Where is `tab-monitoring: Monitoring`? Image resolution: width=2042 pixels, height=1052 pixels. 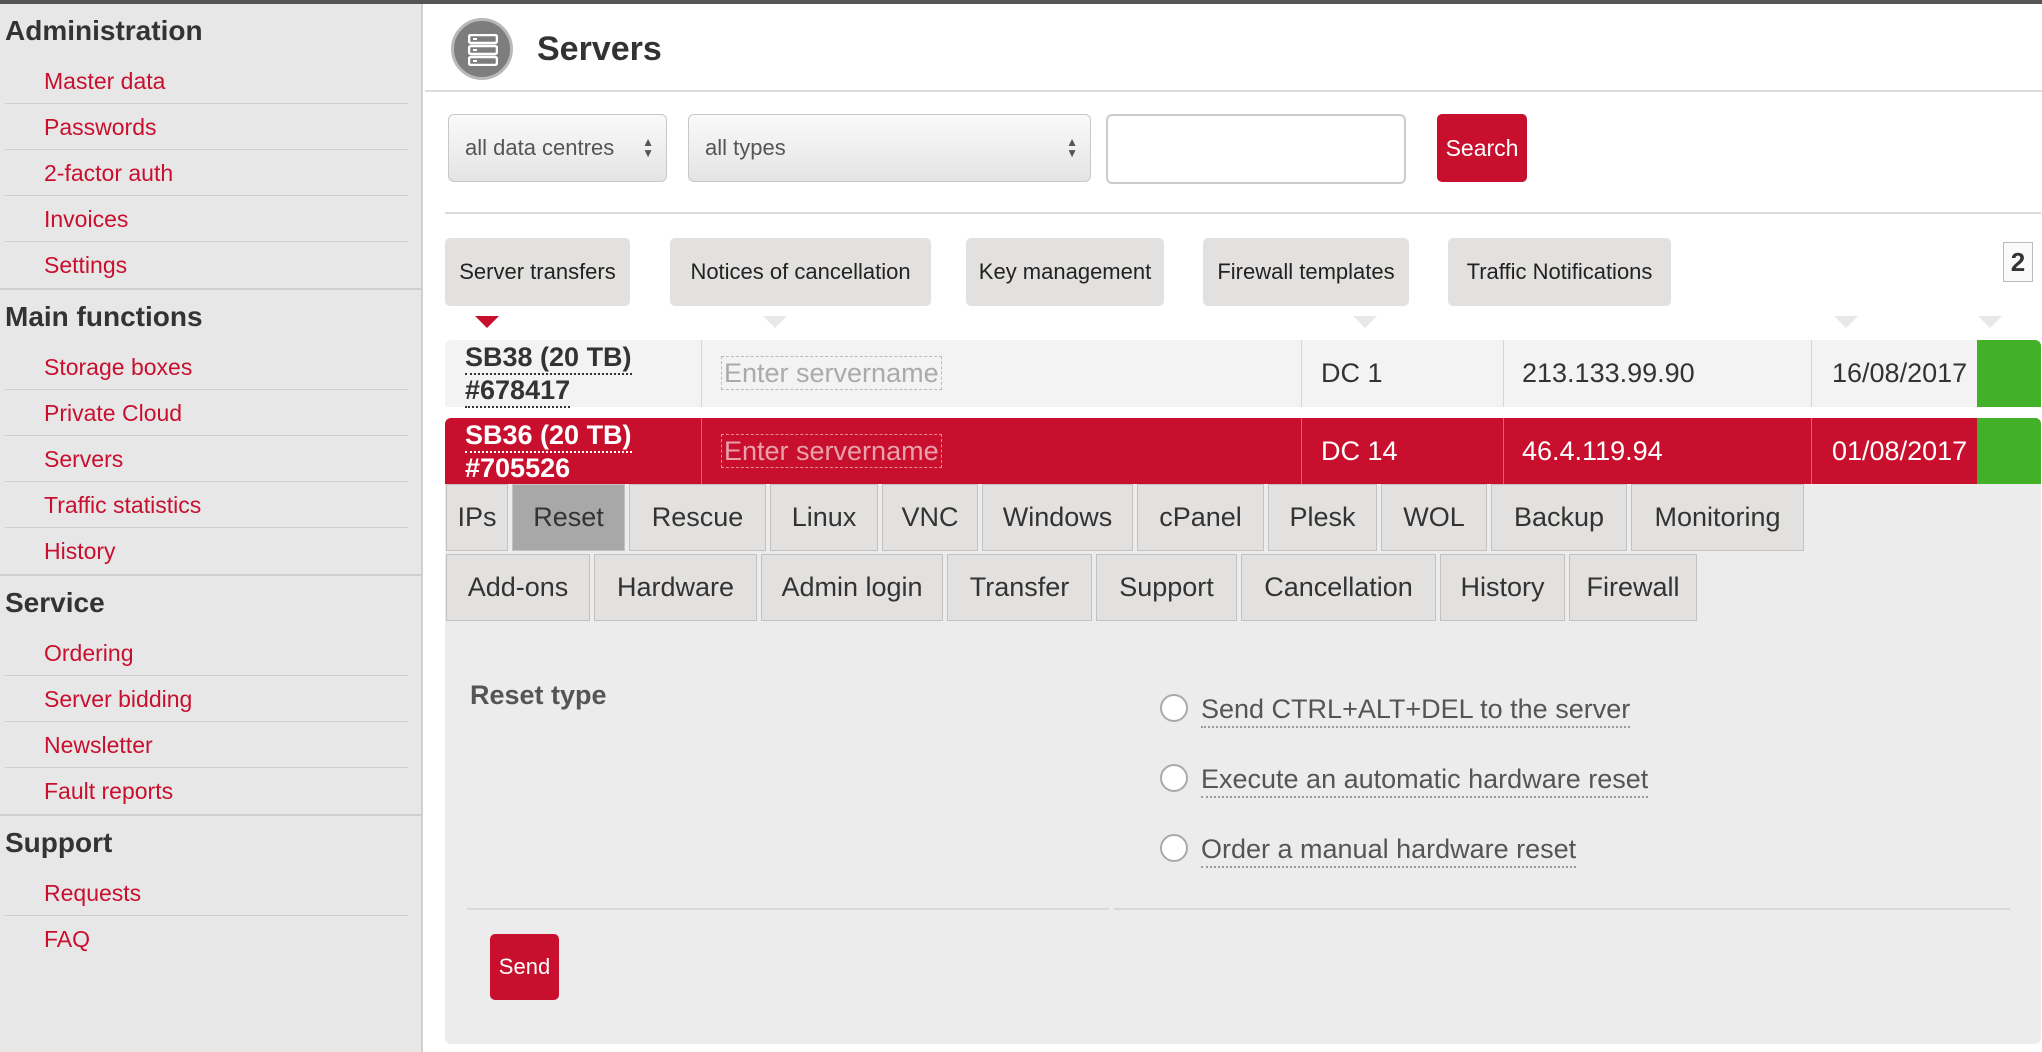
tab-monitoring: Monitoring is located at coordinates (1717, 517).